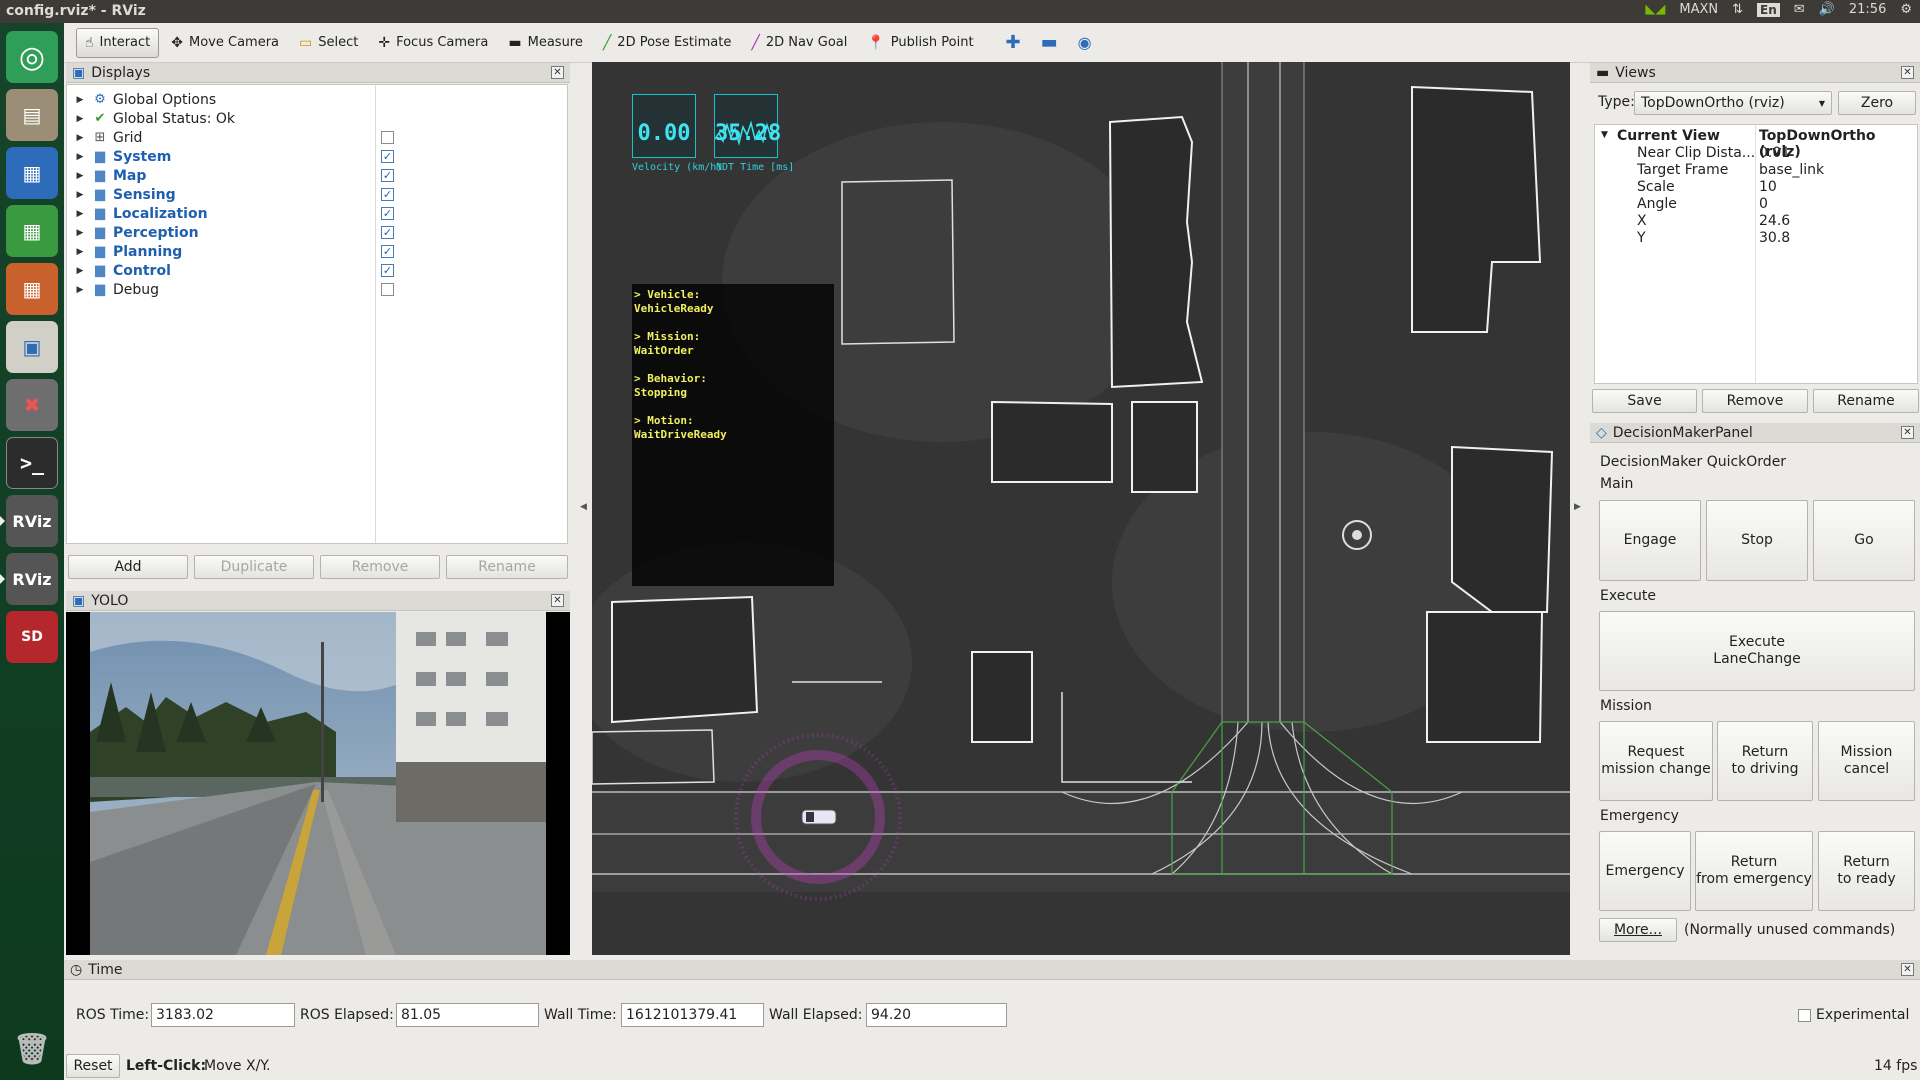 The width and height of the screenshot is (1920, 1080). Describe the element at coordinates (32, 231) in the screenshot. I see `calc-icon: ▦` at that location.